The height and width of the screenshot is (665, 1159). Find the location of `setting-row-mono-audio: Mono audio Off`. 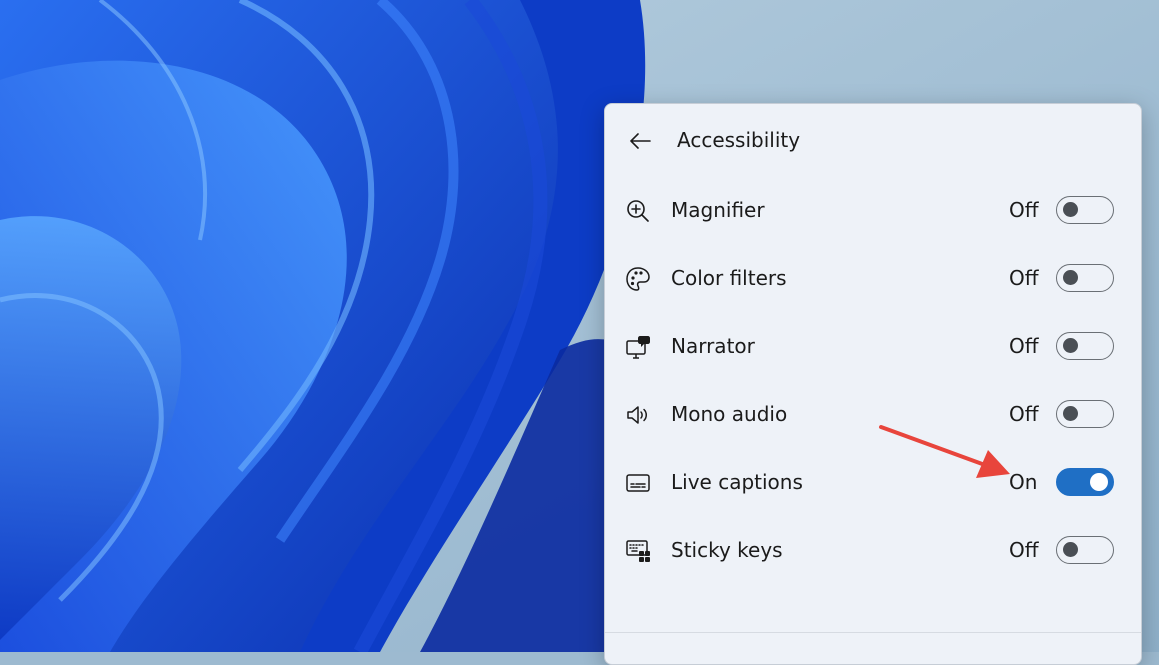

setting-row-mono-audio: Mono audio Off is located at coordinates (873, 414).